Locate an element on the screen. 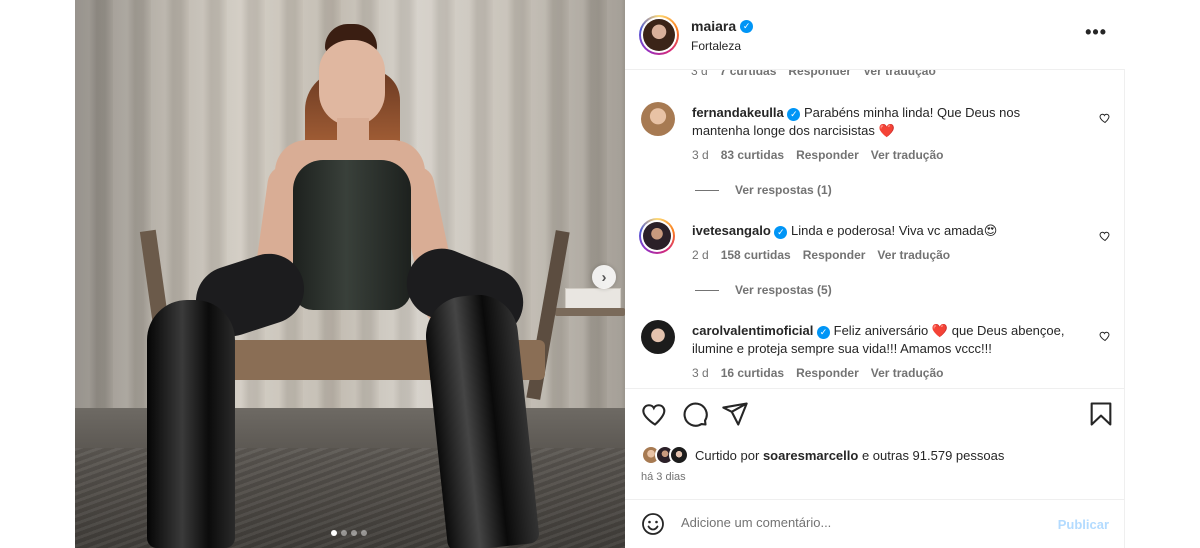 The image size is (1200, 548). comment-likes: 83 curtidas is located at coordinates (752, 155).